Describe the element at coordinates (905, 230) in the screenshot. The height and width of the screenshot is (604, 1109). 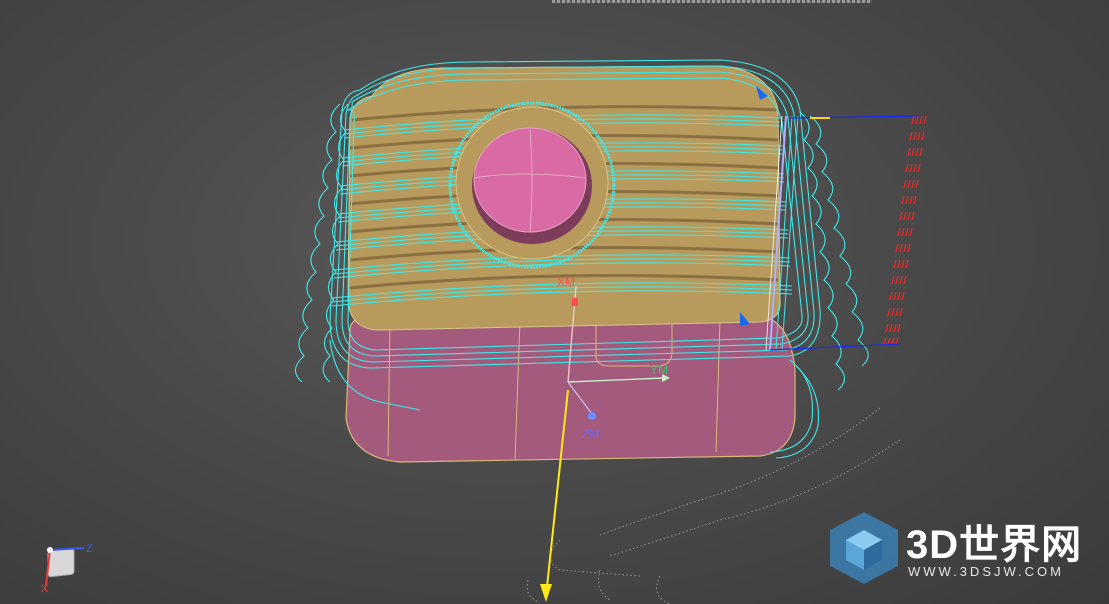
I see `feed-markers` at that location.